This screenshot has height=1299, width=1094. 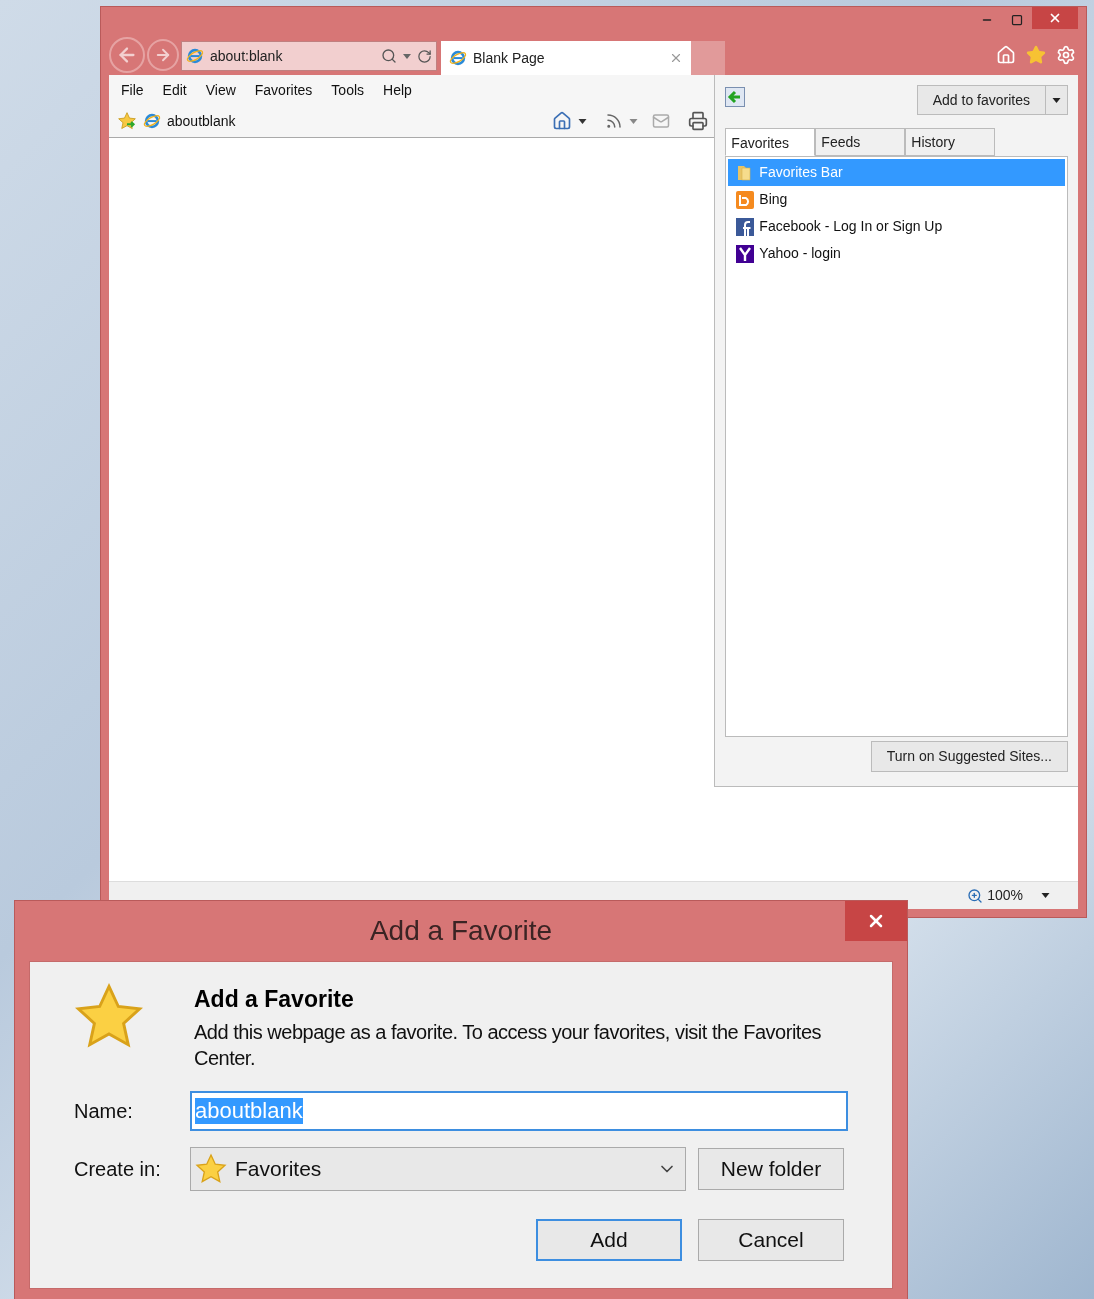 I want to click on add-options-dropdown, so click(x=1057, y=100).